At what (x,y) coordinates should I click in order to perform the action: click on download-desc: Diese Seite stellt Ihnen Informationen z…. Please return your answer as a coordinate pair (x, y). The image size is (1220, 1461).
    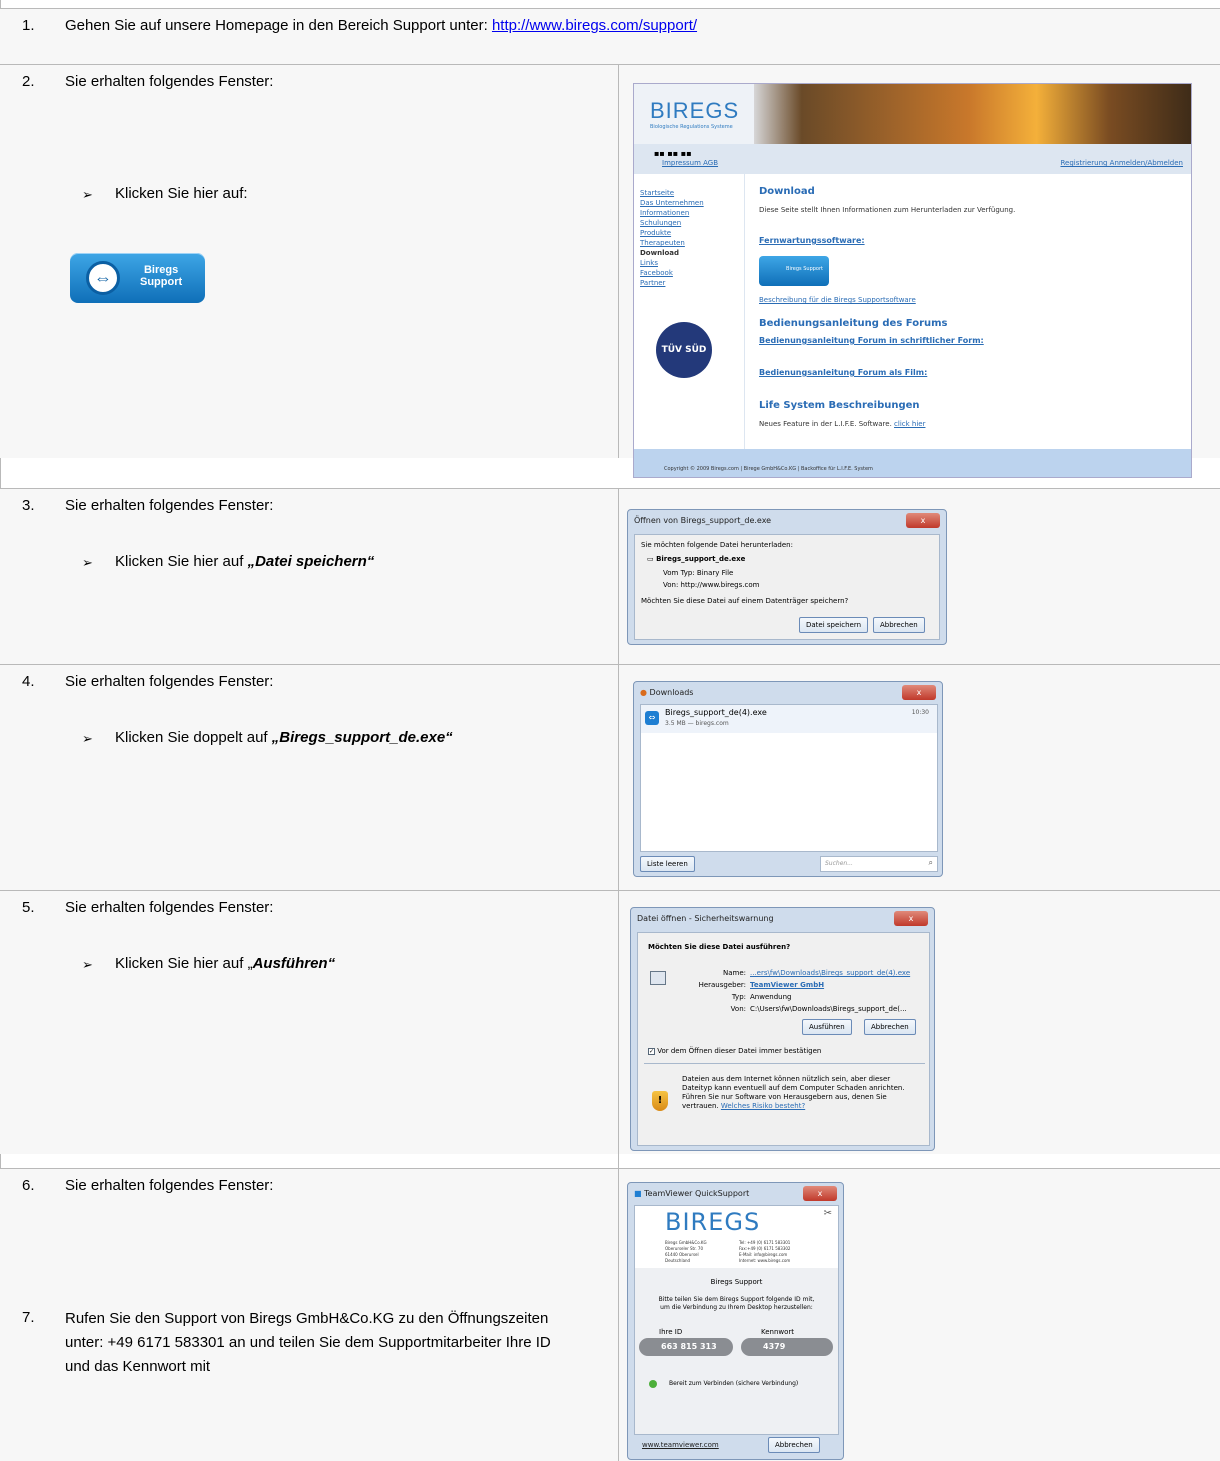
    Looking at the image, I should click on (887, 210).